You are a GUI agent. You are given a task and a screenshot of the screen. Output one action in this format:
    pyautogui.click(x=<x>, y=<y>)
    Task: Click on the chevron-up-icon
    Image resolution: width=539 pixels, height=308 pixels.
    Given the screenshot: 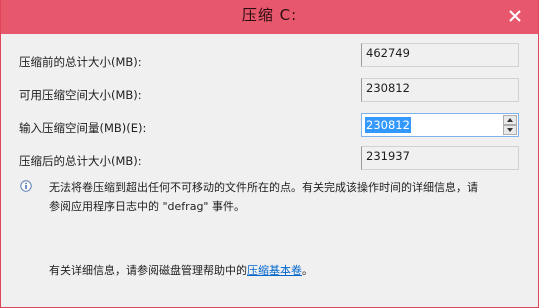 What is the action you would take?
    pyautogui.click(x=510, y=120)
    